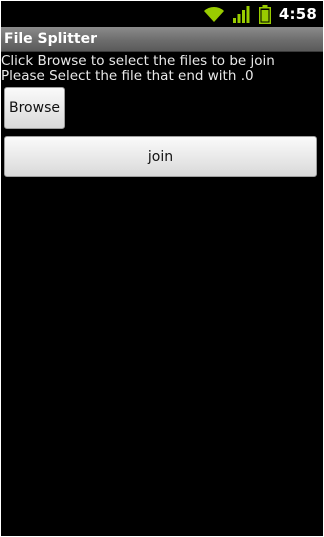 The image size is (324, 537). Describe the element at coordinates (127, 76) in the screenshot. I see `instruction-line-2: Please Select the file that end with .0` at that location.